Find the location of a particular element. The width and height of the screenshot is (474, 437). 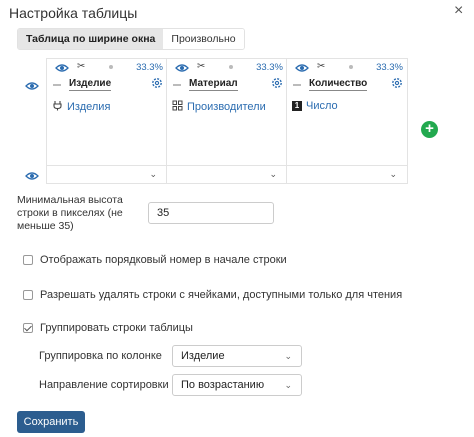

column-name: Изделие is located at coordinates (90, 84).